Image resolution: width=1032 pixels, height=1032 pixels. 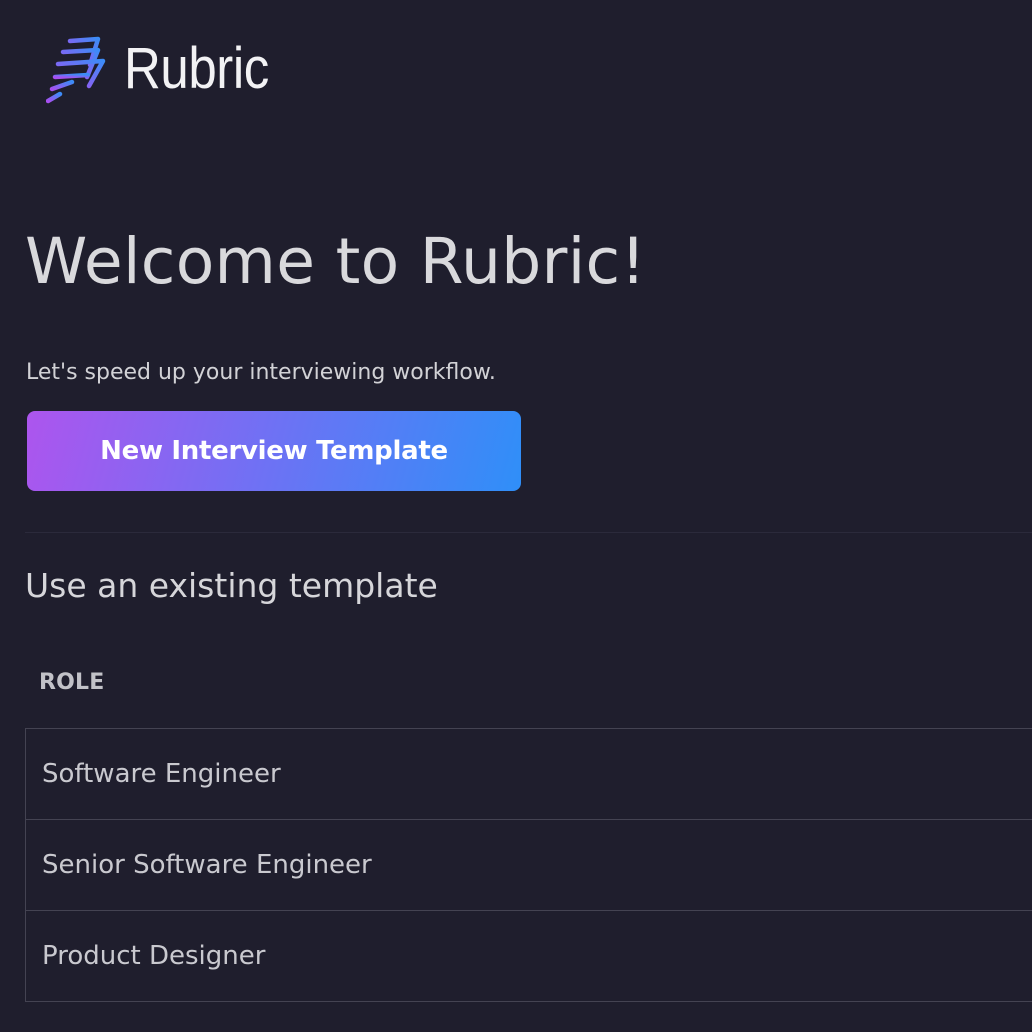 I want to click on role-cell: Software Engineer, so click(x=161, y=774).